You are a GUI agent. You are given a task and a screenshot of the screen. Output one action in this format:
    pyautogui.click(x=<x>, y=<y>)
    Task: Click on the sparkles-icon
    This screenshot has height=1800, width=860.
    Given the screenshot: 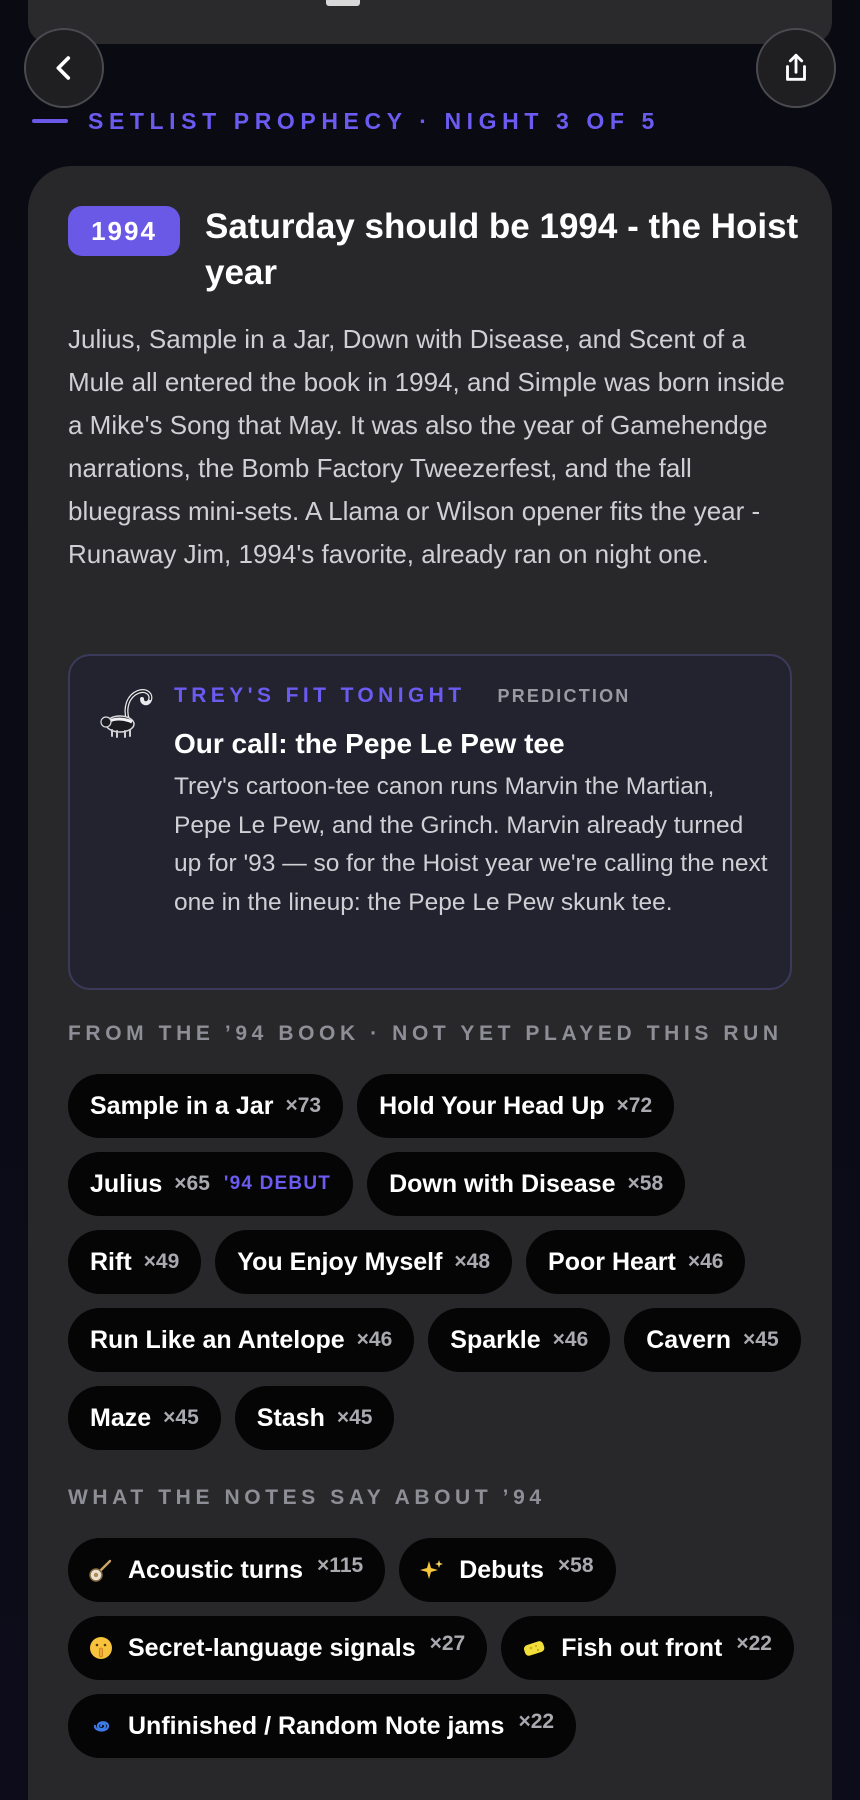 What is the action you would take?
    pyautogui.click(x=432, y=1570)
    